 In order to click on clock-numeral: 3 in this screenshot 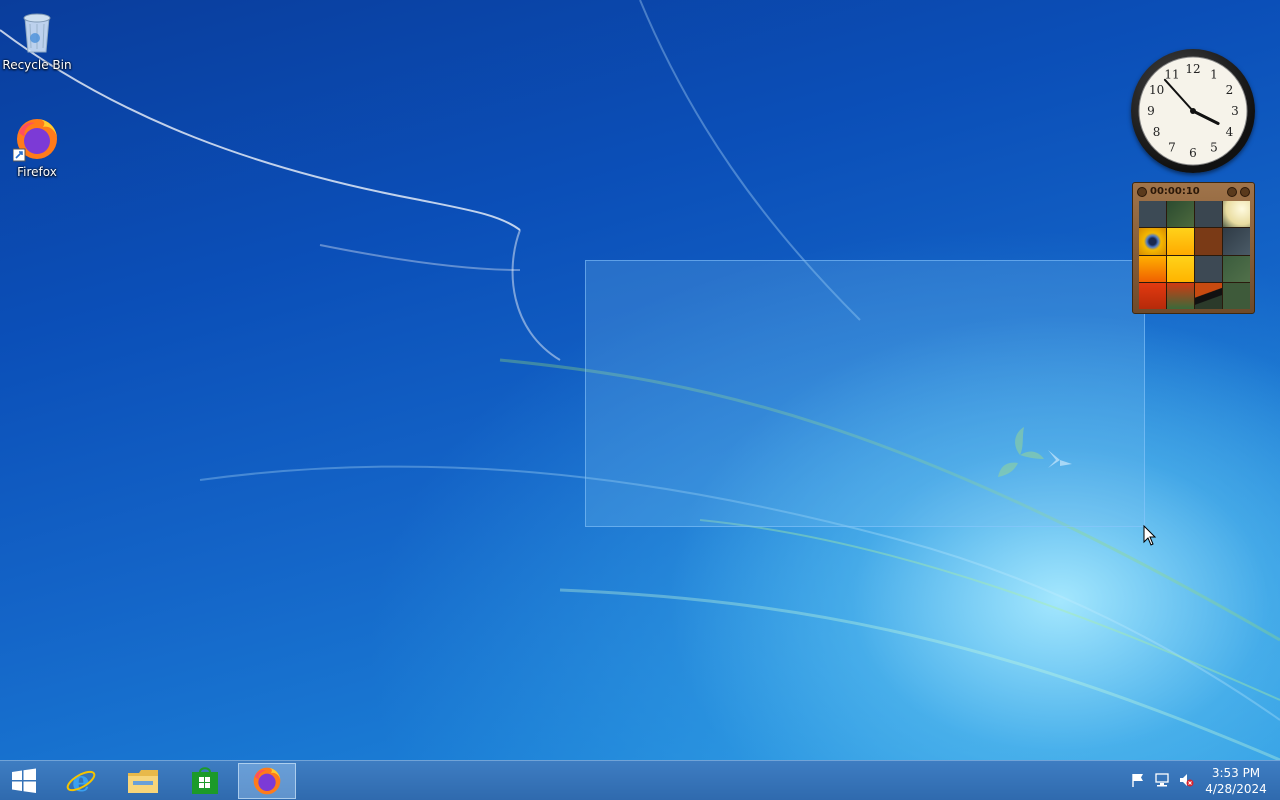, I will do `click(1235, 111)`.